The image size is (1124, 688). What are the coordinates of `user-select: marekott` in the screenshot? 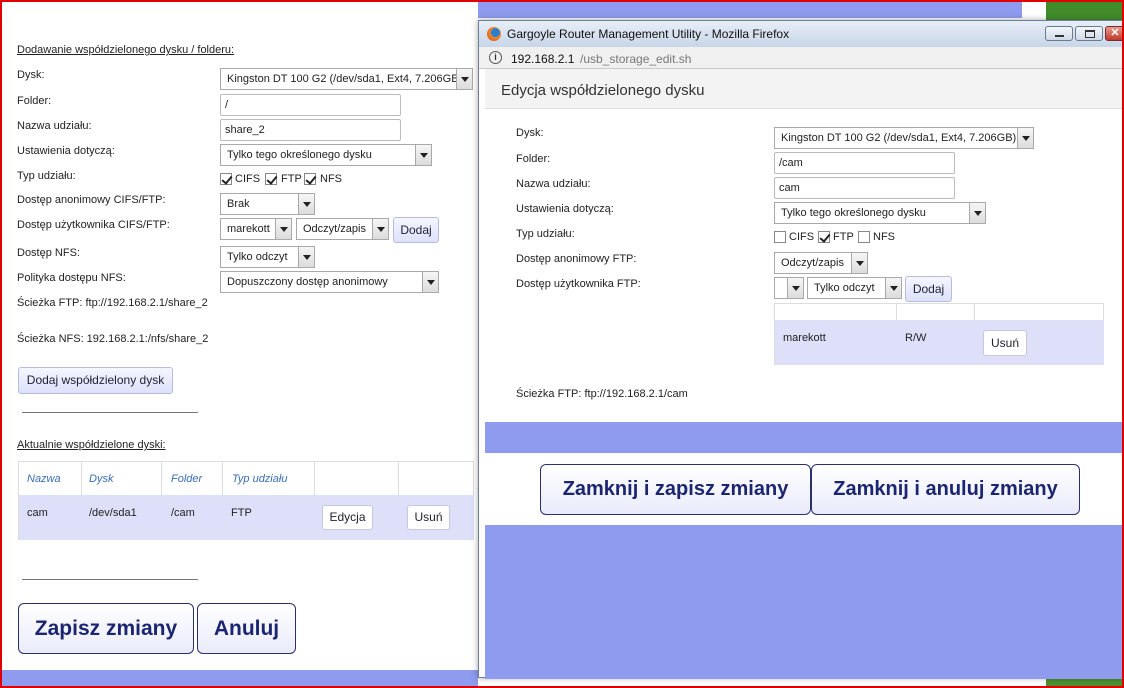 It's located at (256, 229).